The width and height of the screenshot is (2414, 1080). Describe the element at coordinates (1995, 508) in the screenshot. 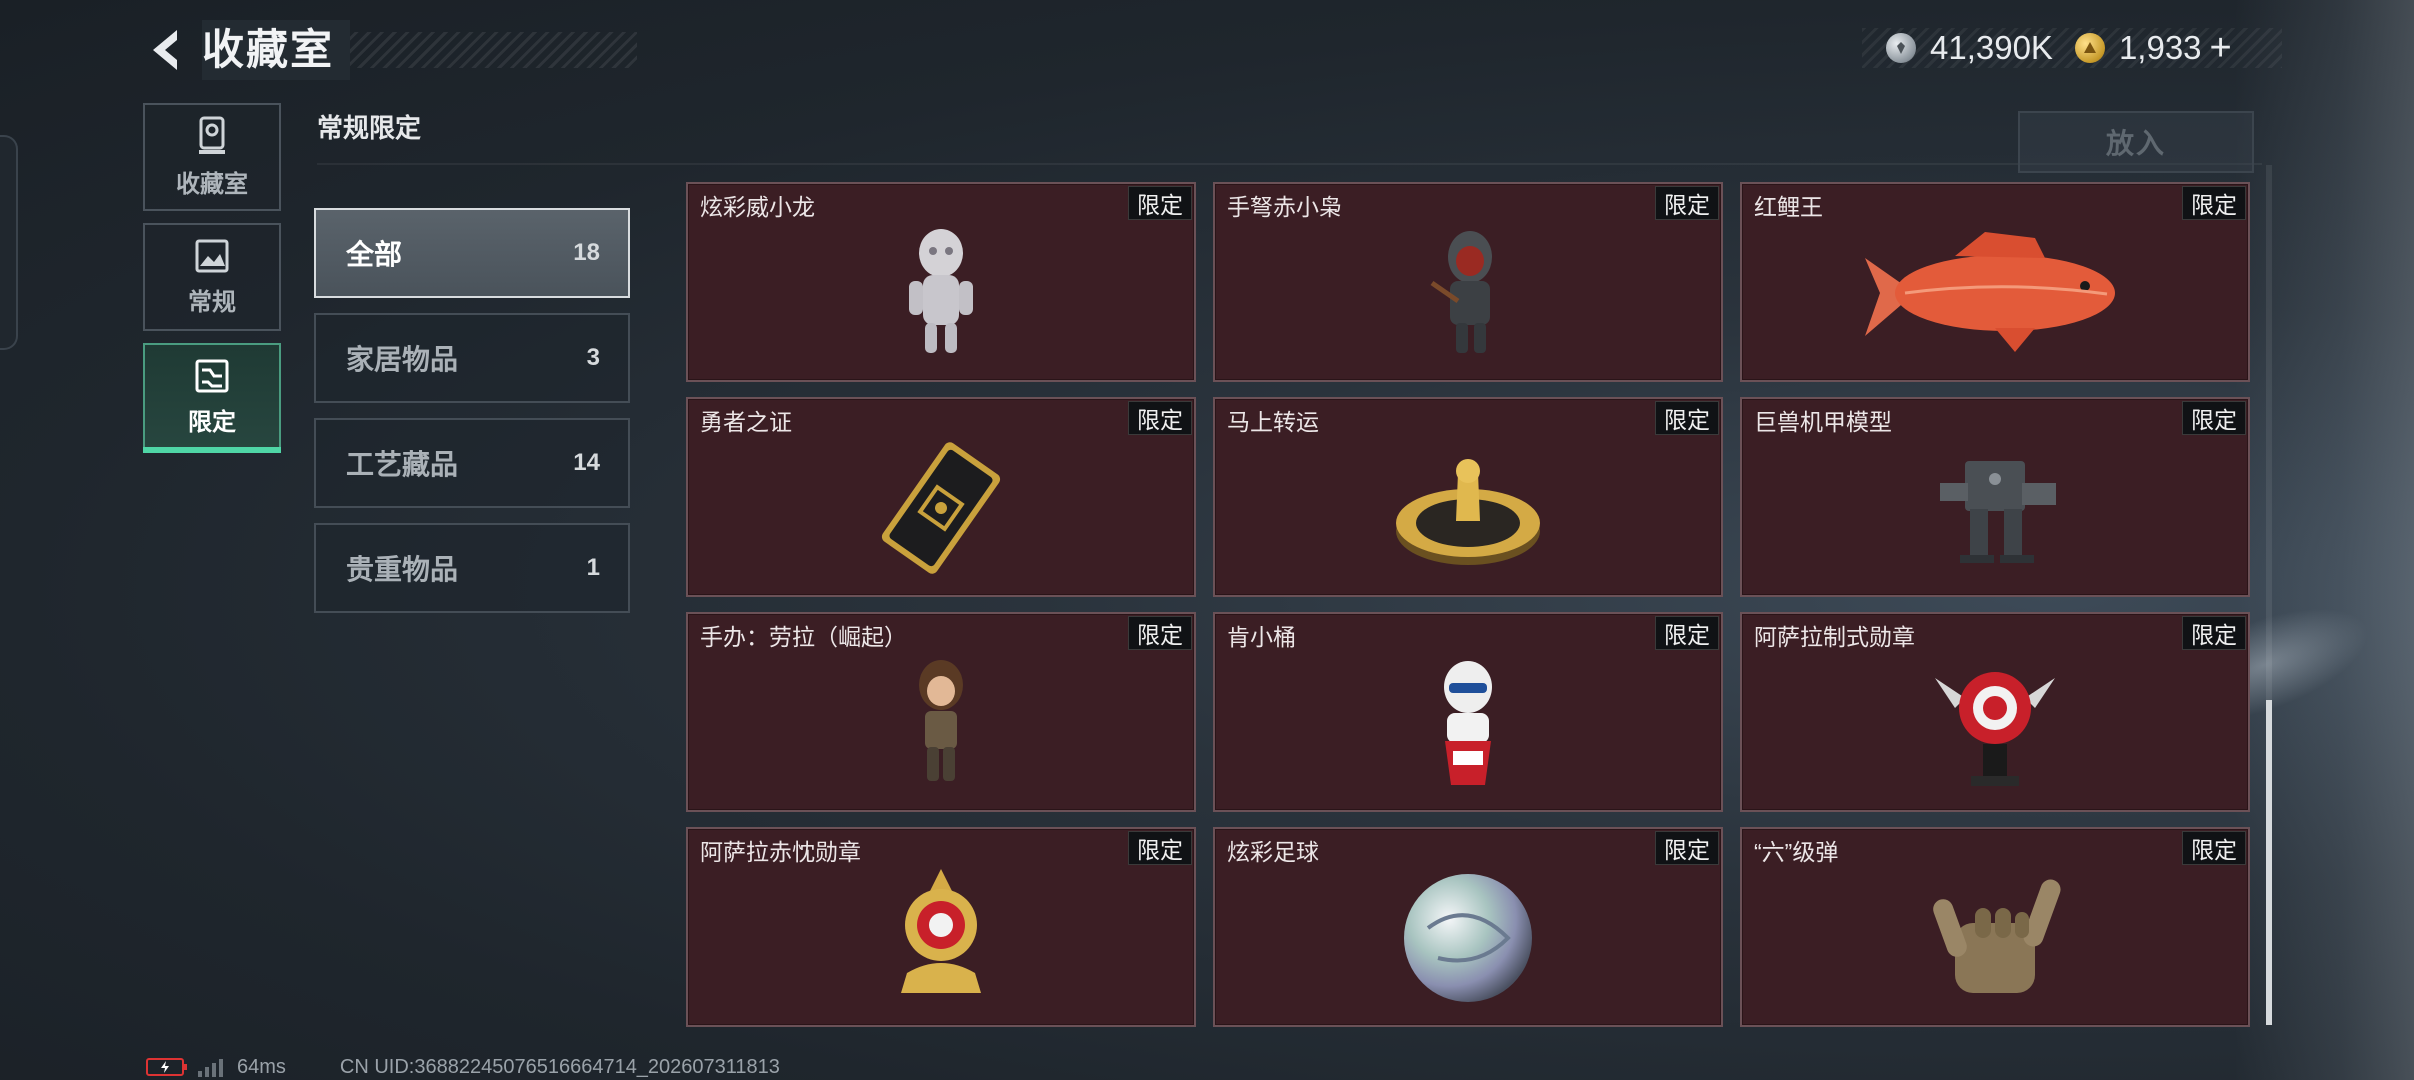

I see `mech-model-icon` at that location.